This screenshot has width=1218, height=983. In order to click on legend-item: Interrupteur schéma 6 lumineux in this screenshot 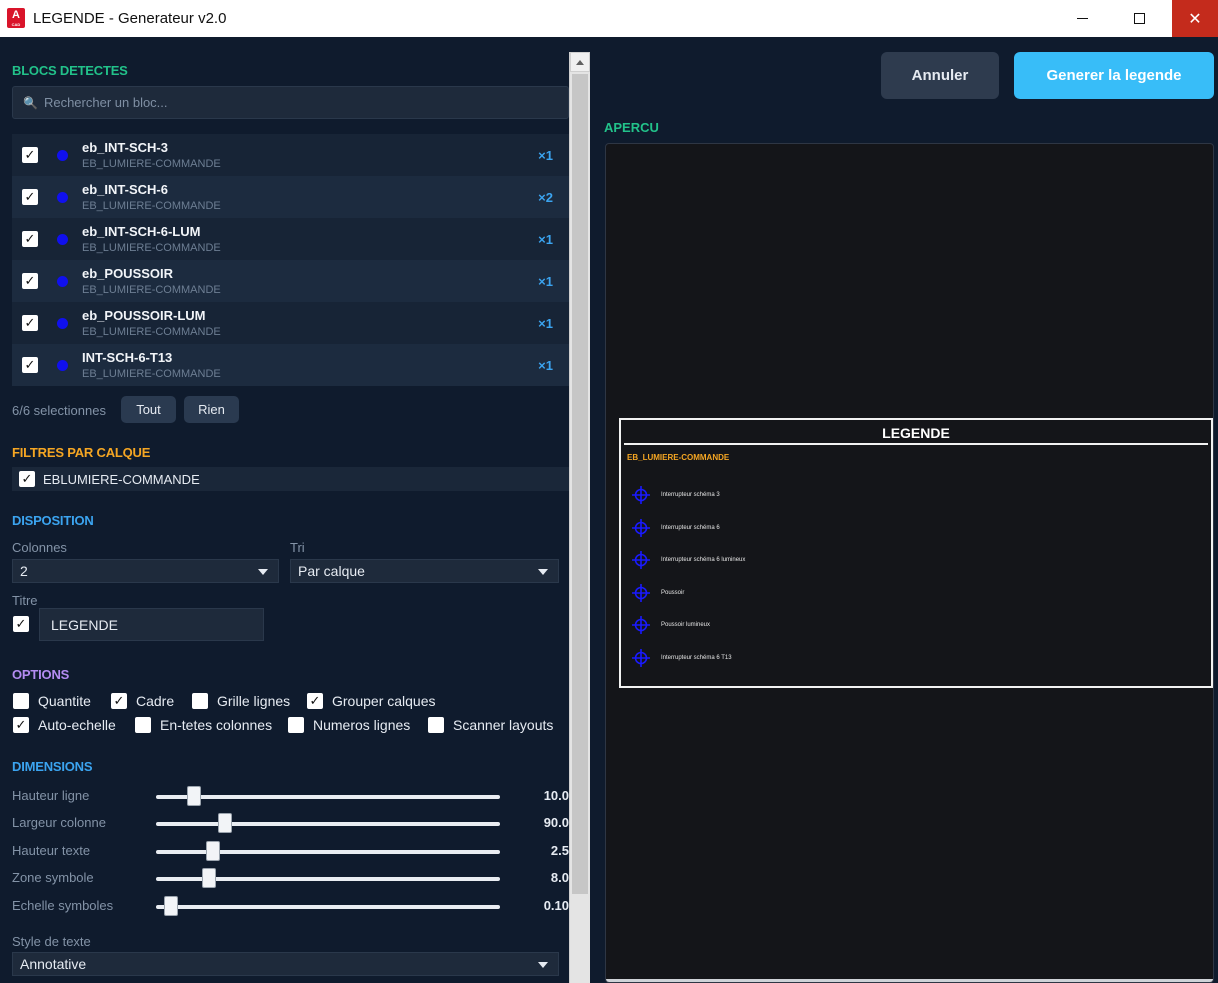, I will do `click(688, 560)`.